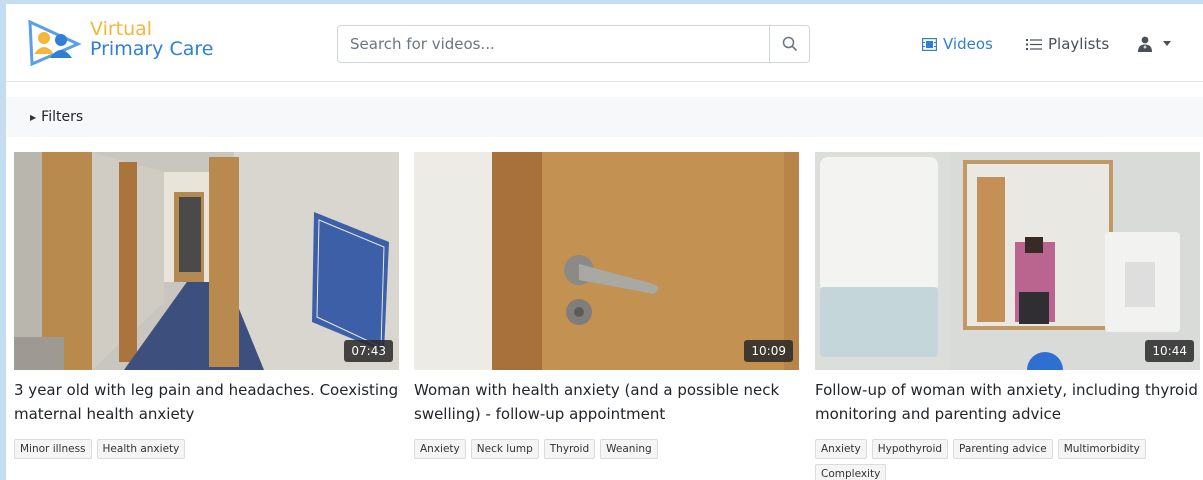 The image size is (1203, 480). Describe the element at coordinates (569, 449) in the screenshot. I see `tag: Thyroid` at that location.